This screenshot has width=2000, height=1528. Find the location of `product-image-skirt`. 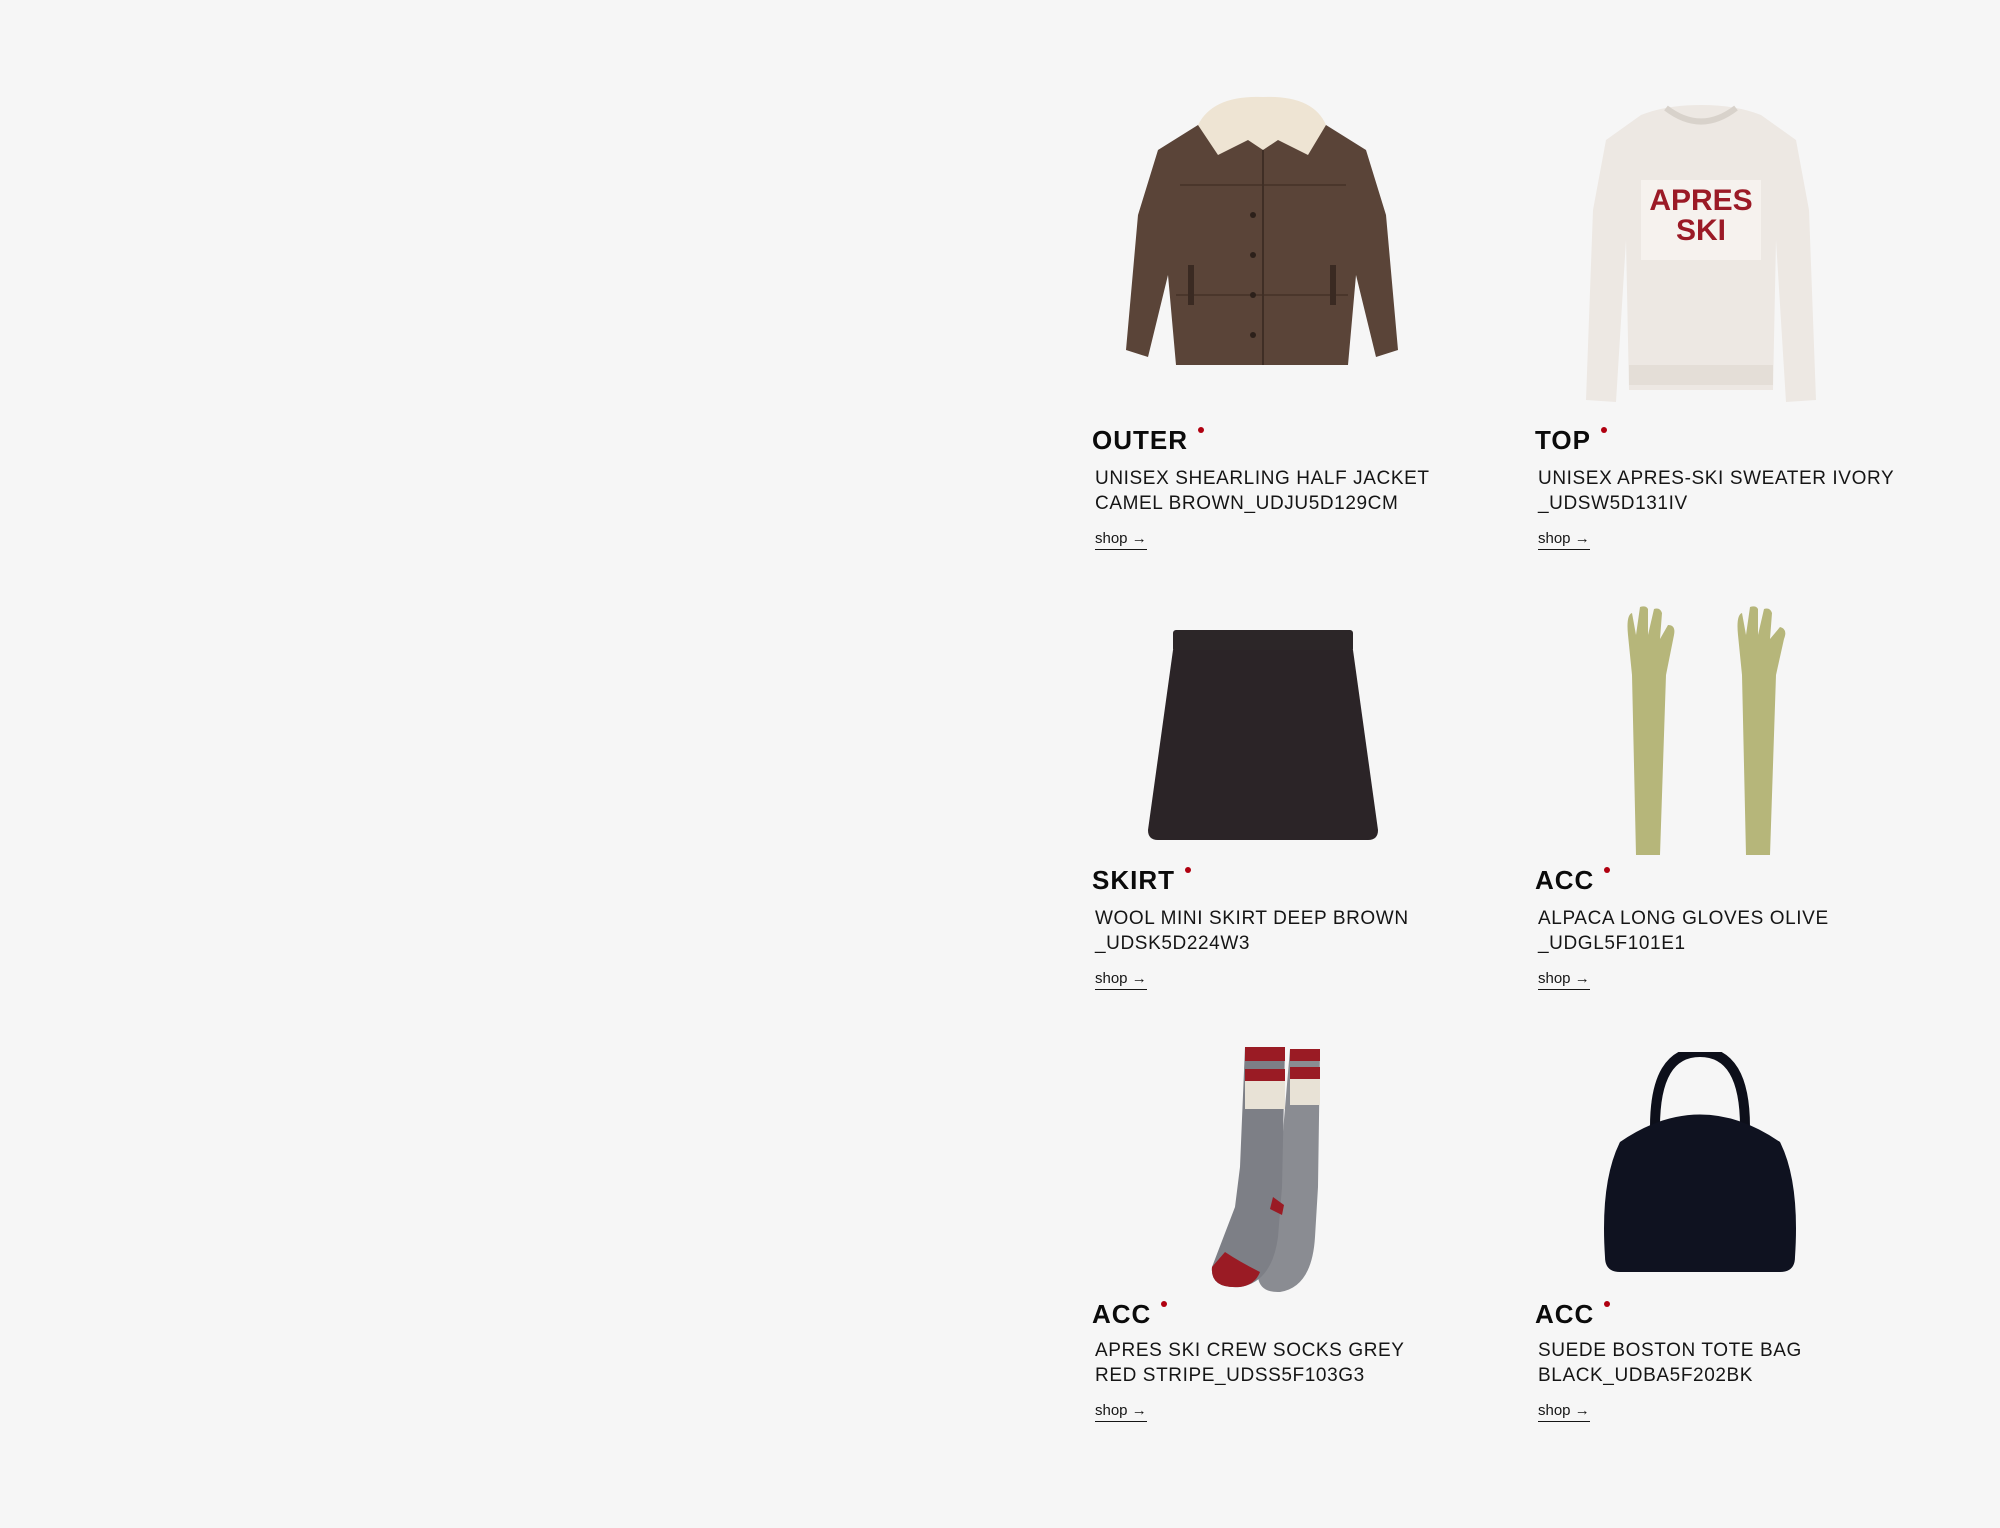

product-image-skirt is located at coordinates (1300, 640).